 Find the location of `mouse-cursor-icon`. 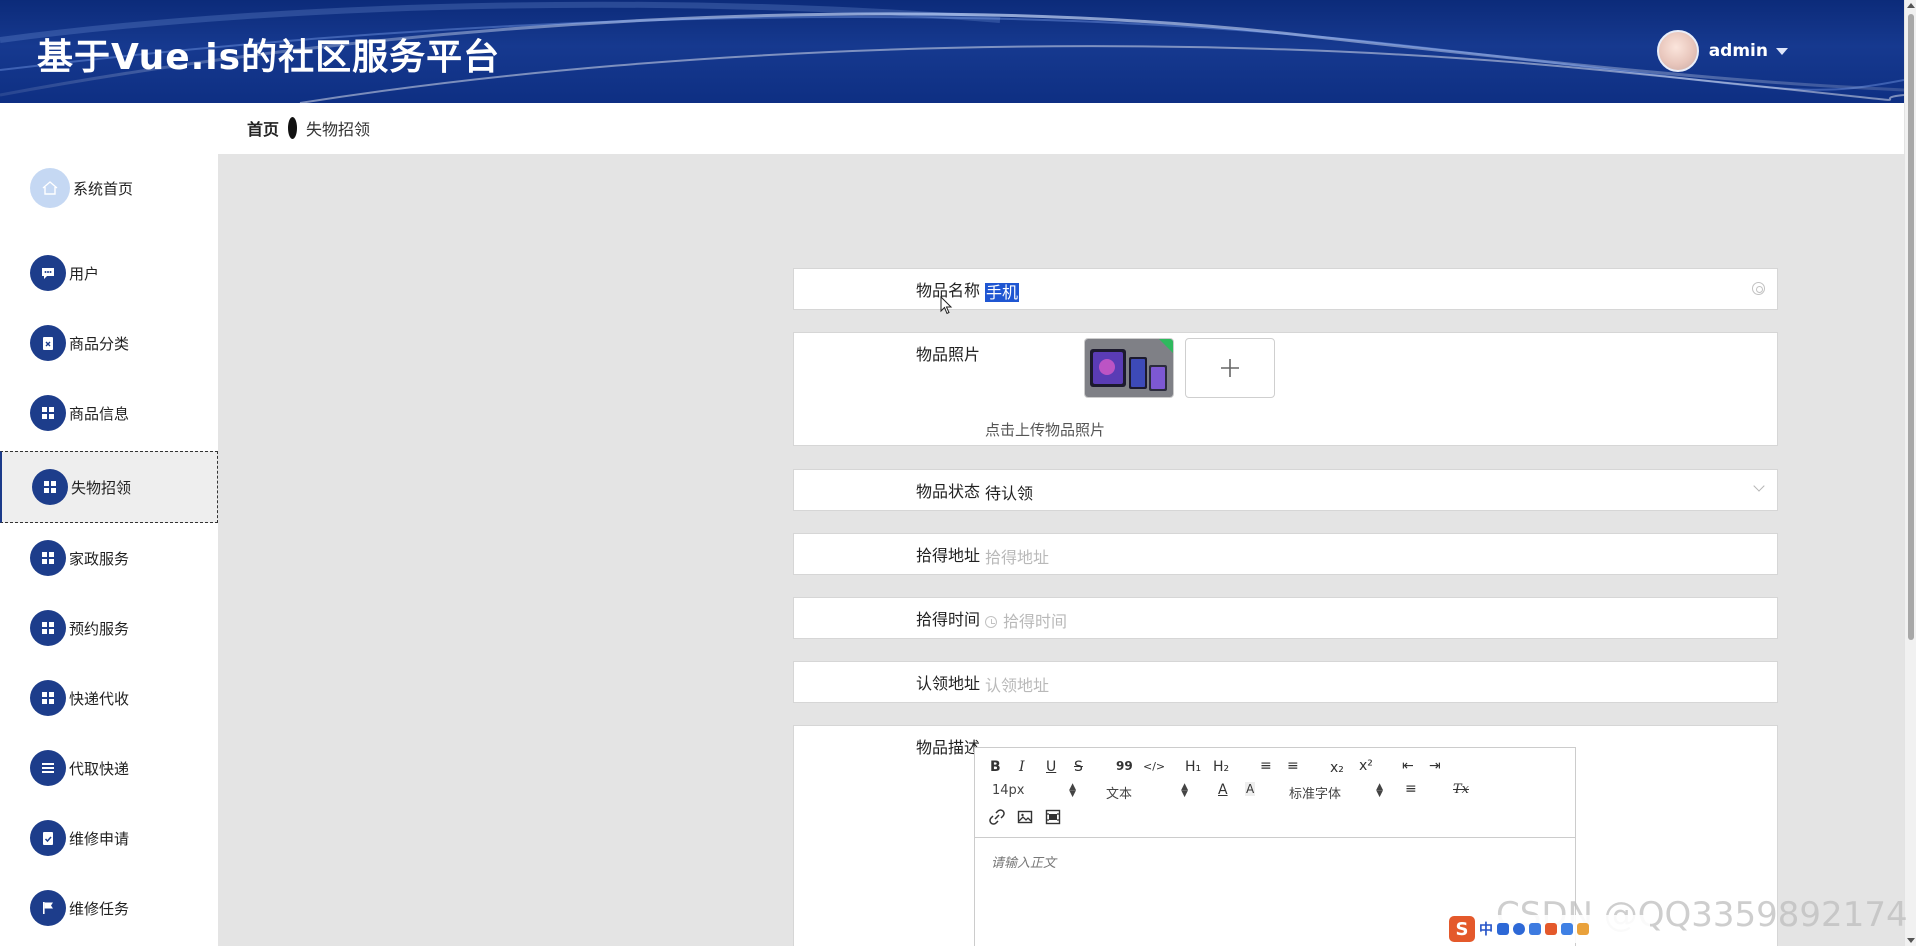

mouse-cursor-icon is located at coordinates (946, 305).